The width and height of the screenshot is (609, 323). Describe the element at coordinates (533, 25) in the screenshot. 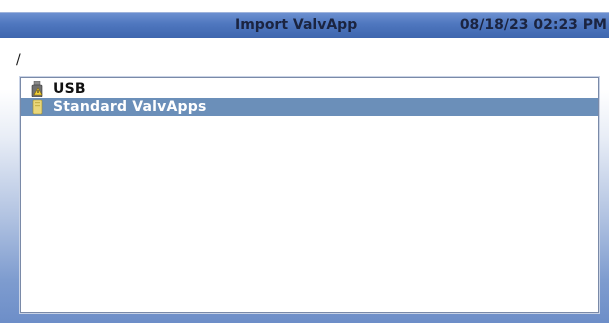

I see `date-time: 08/18/23 02:23 PM` at that location.